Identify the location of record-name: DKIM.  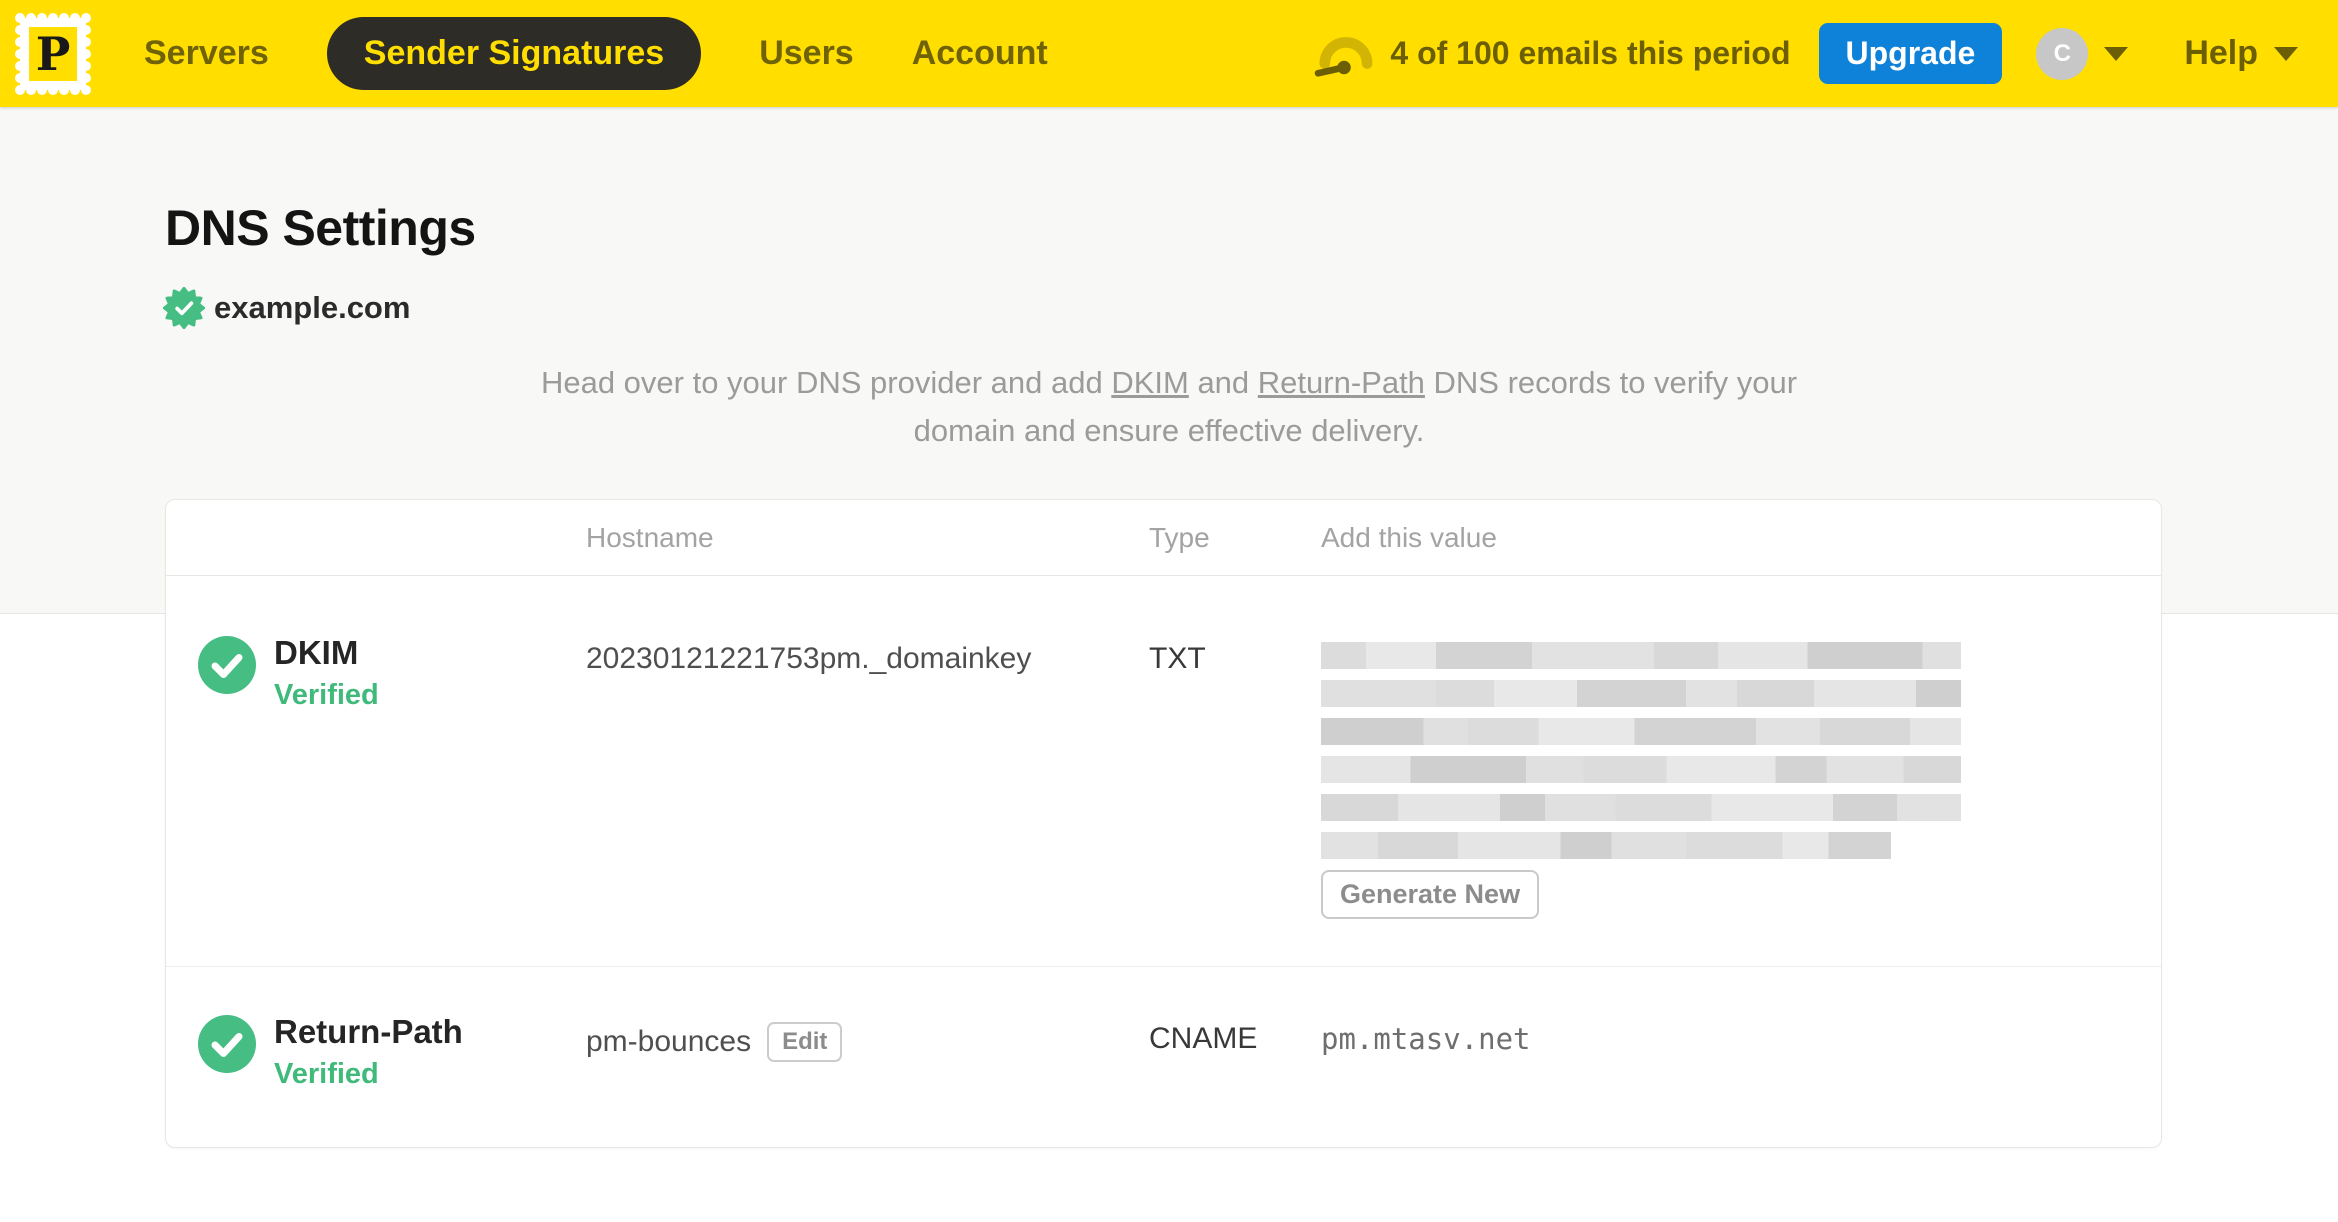
(316, 653).